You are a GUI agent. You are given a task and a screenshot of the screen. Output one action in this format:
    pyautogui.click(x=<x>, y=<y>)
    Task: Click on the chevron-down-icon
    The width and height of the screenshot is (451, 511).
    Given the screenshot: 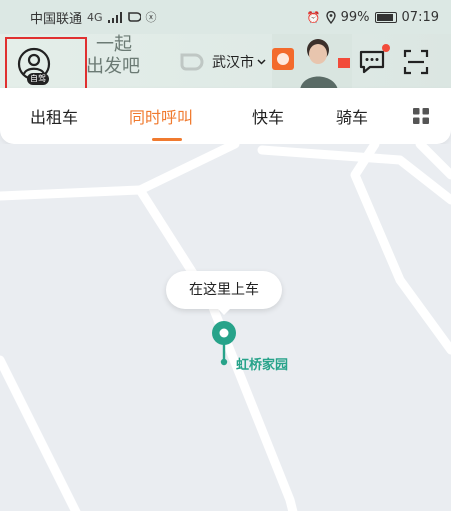 What is the action you would take?
    pyautogui.click(x=261, y=62)
    